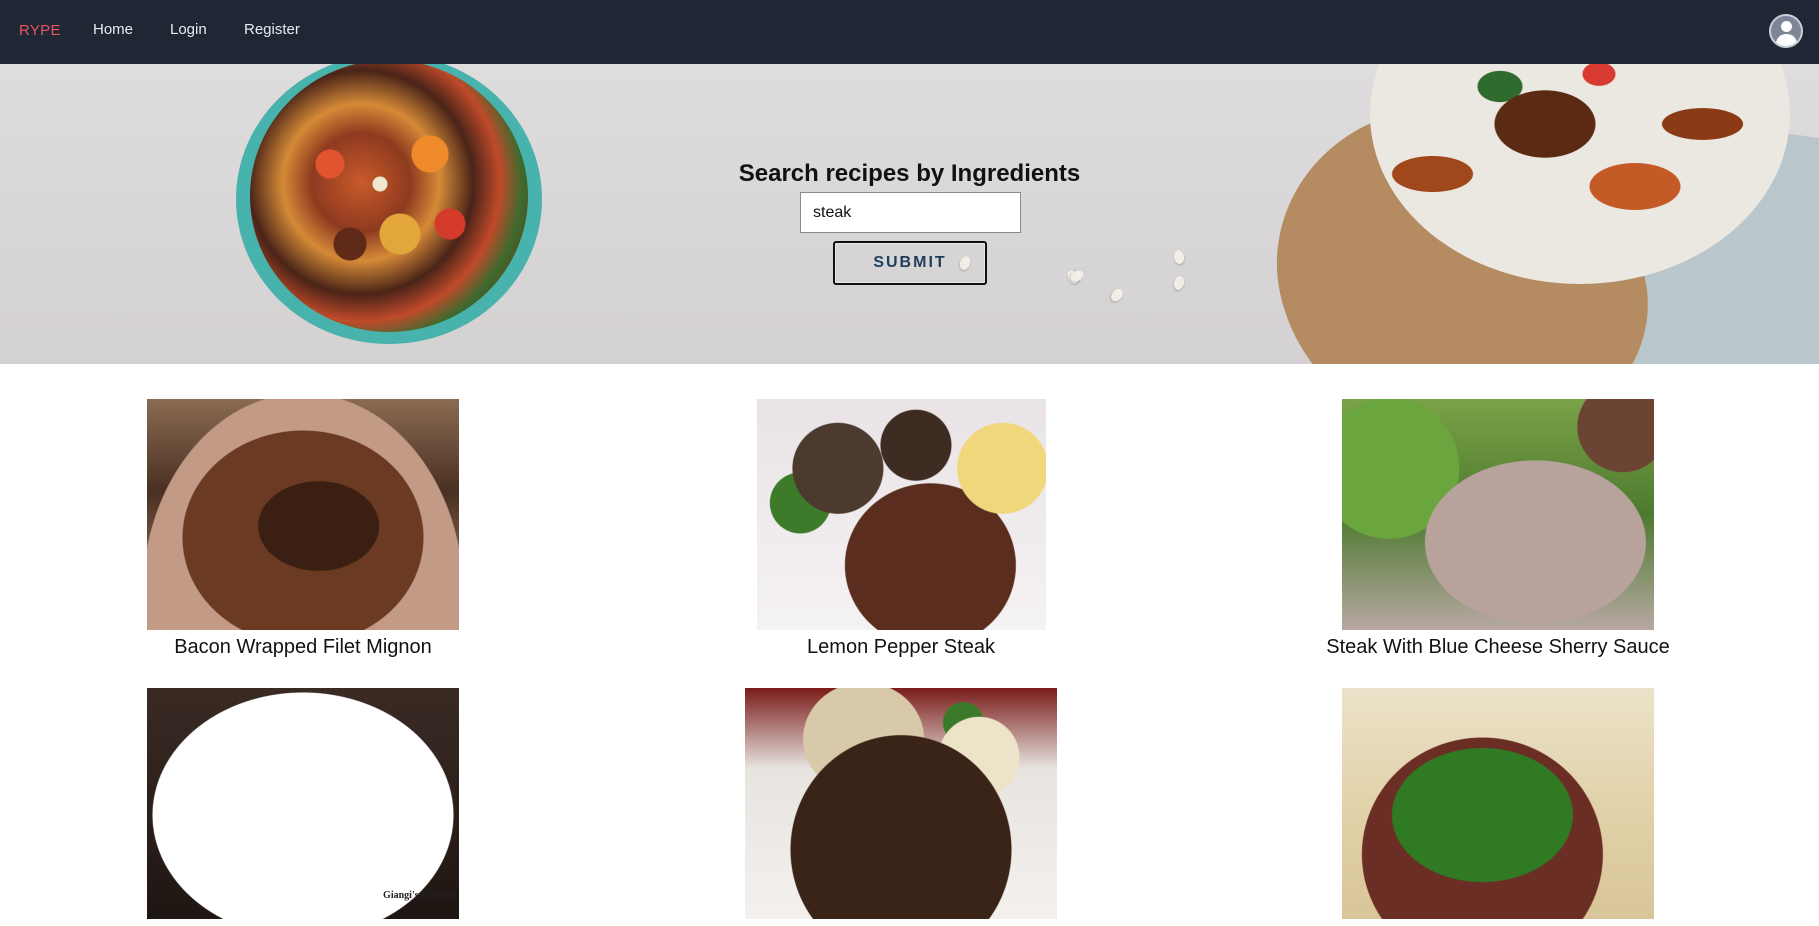  I want to click on avatar-head-shape, so click(1786, 26).